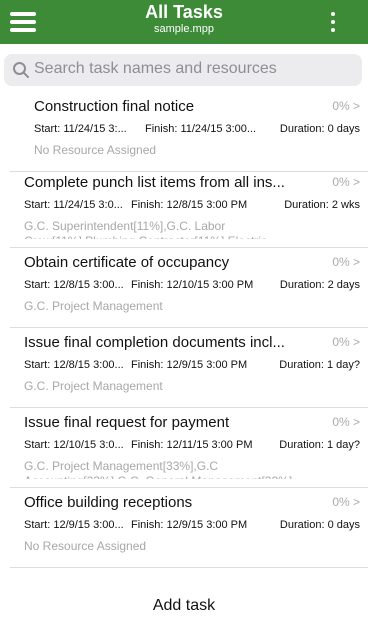 This screenshot has width=368, height=643. What do you see at coordinates (333, 22) in the screenshot?
I see `more-vertical-icon` at bounding box center [333, 22].